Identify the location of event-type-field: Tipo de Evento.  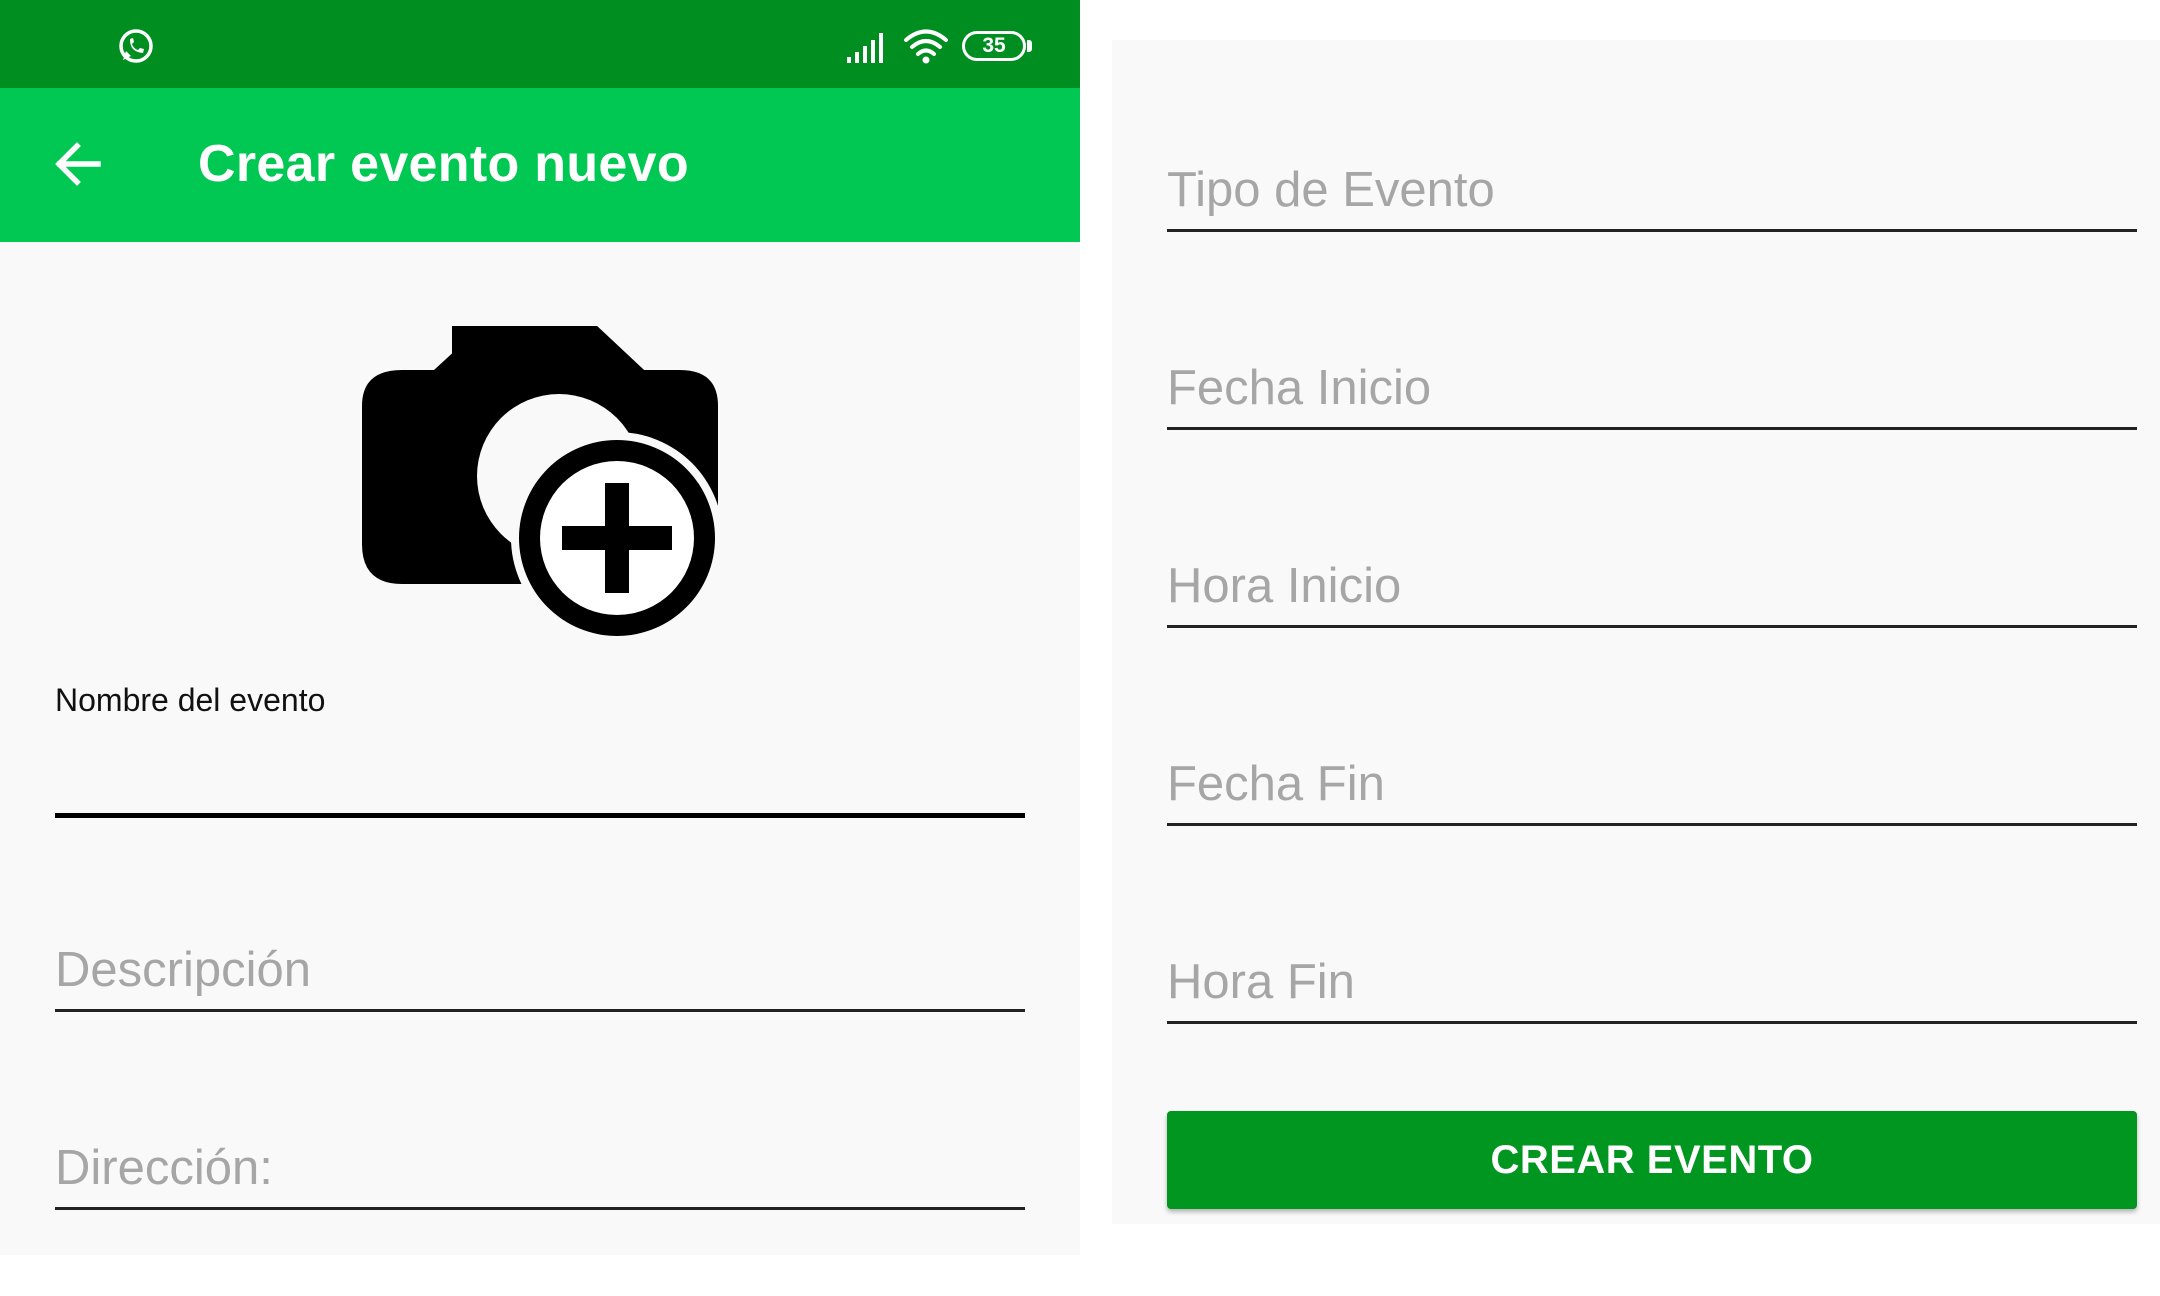
(1652, 187).